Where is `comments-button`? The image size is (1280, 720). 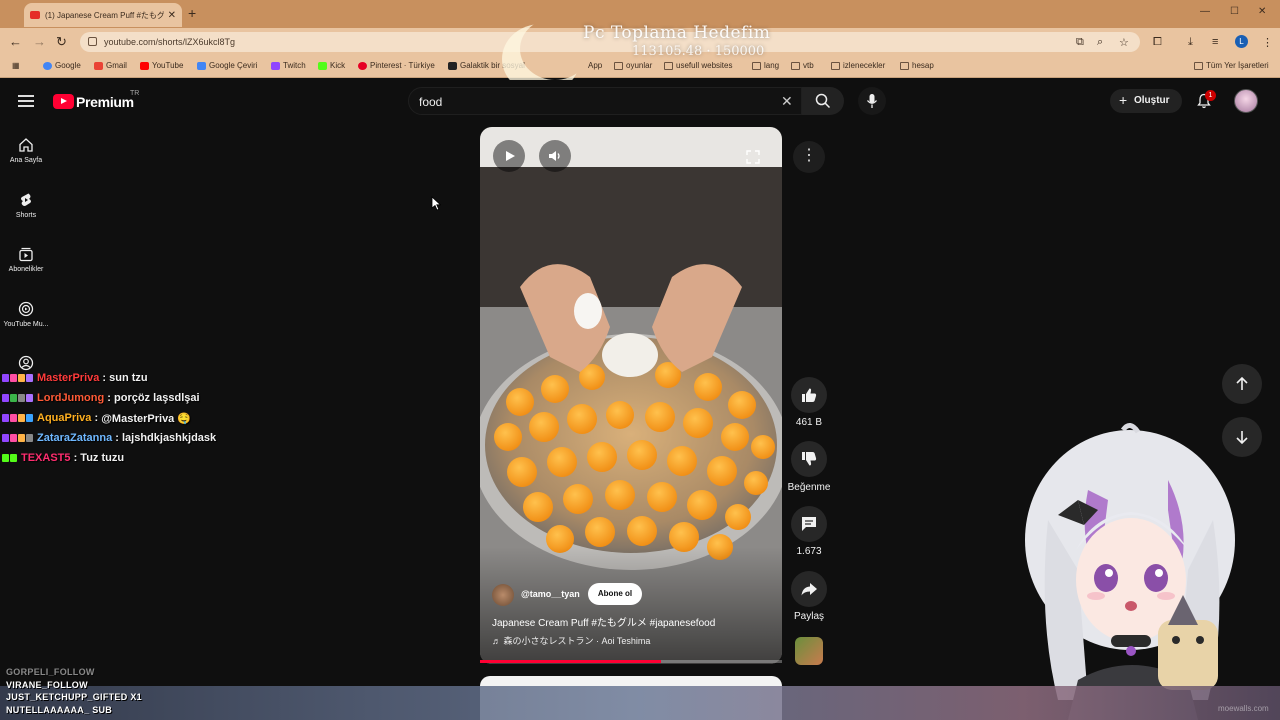
comments-button is located at coordinates (809, 524).